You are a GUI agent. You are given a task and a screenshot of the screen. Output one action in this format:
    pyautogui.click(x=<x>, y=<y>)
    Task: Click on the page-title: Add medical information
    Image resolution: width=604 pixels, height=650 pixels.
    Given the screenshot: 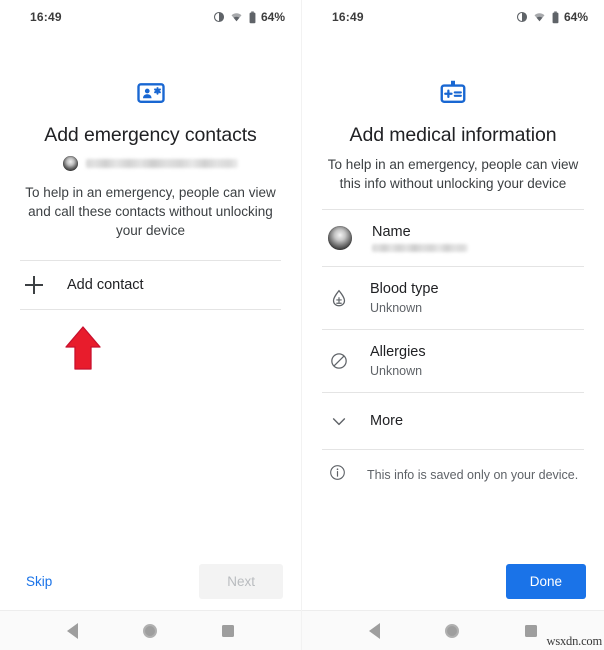 What is the action you would take?
    pyautogui.click(x=453, y=135)
    